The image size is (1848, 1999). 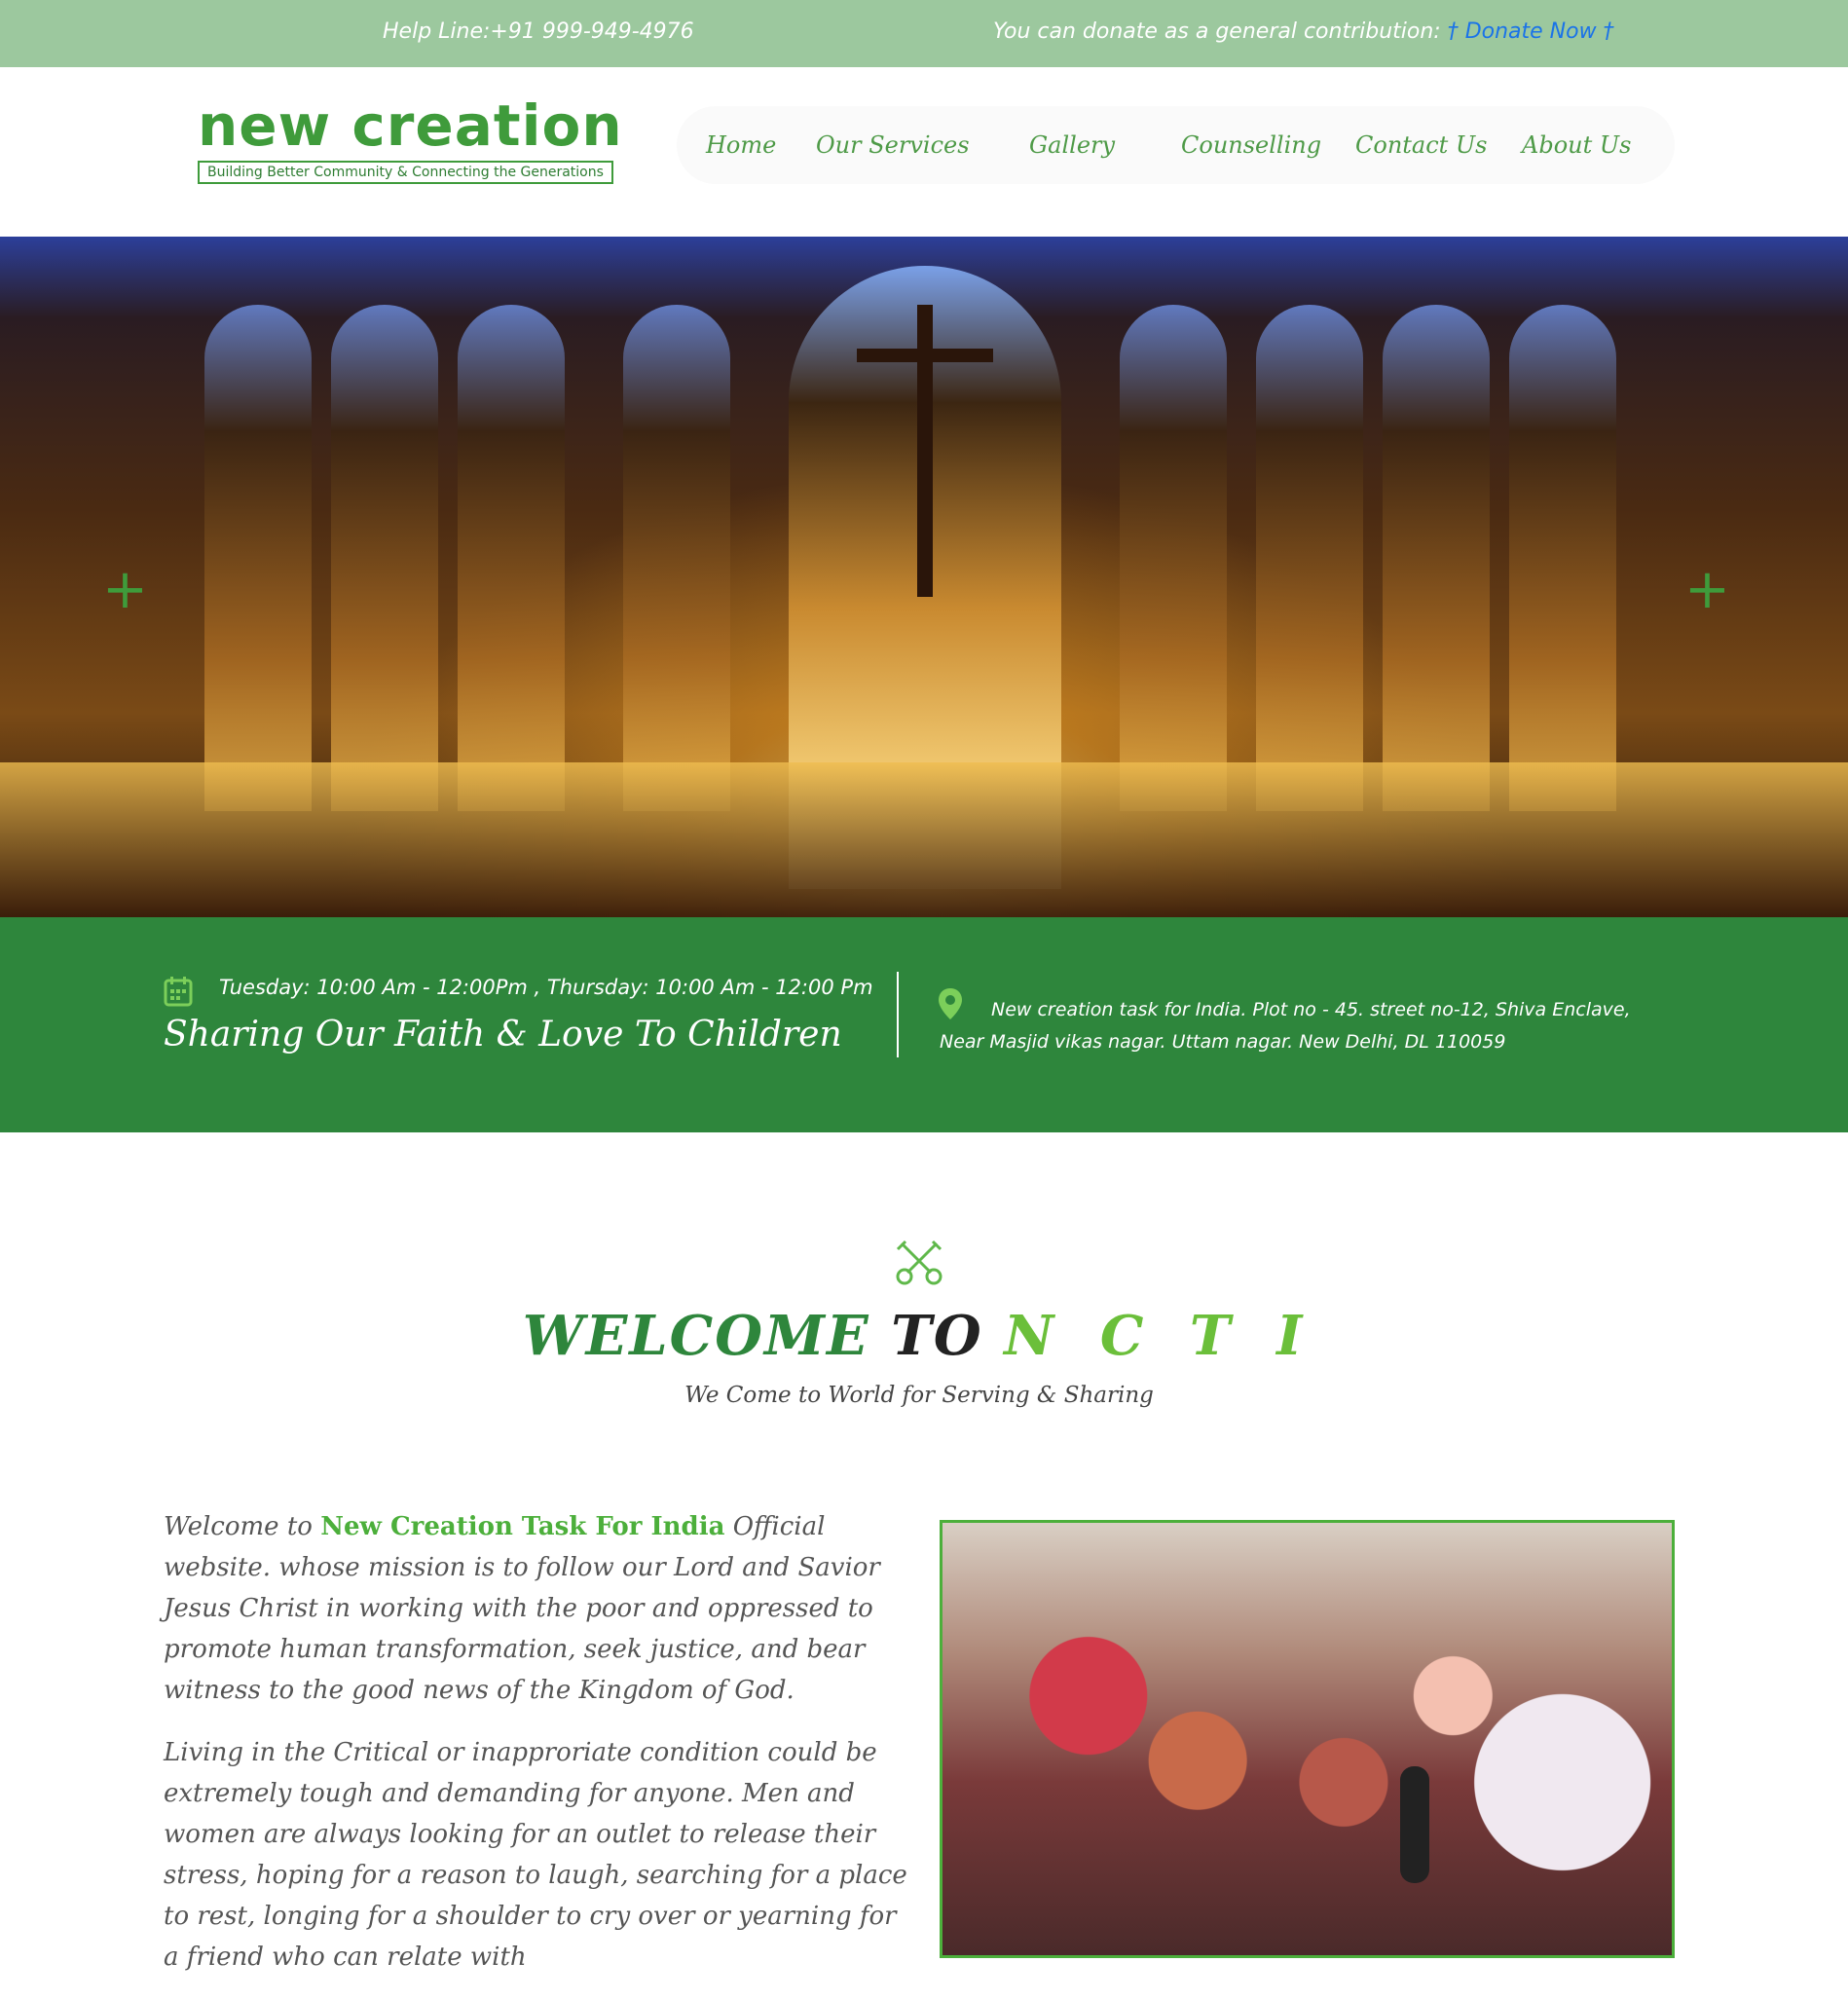 I want to click on nav-home: Home, so click(x=741, y=145).